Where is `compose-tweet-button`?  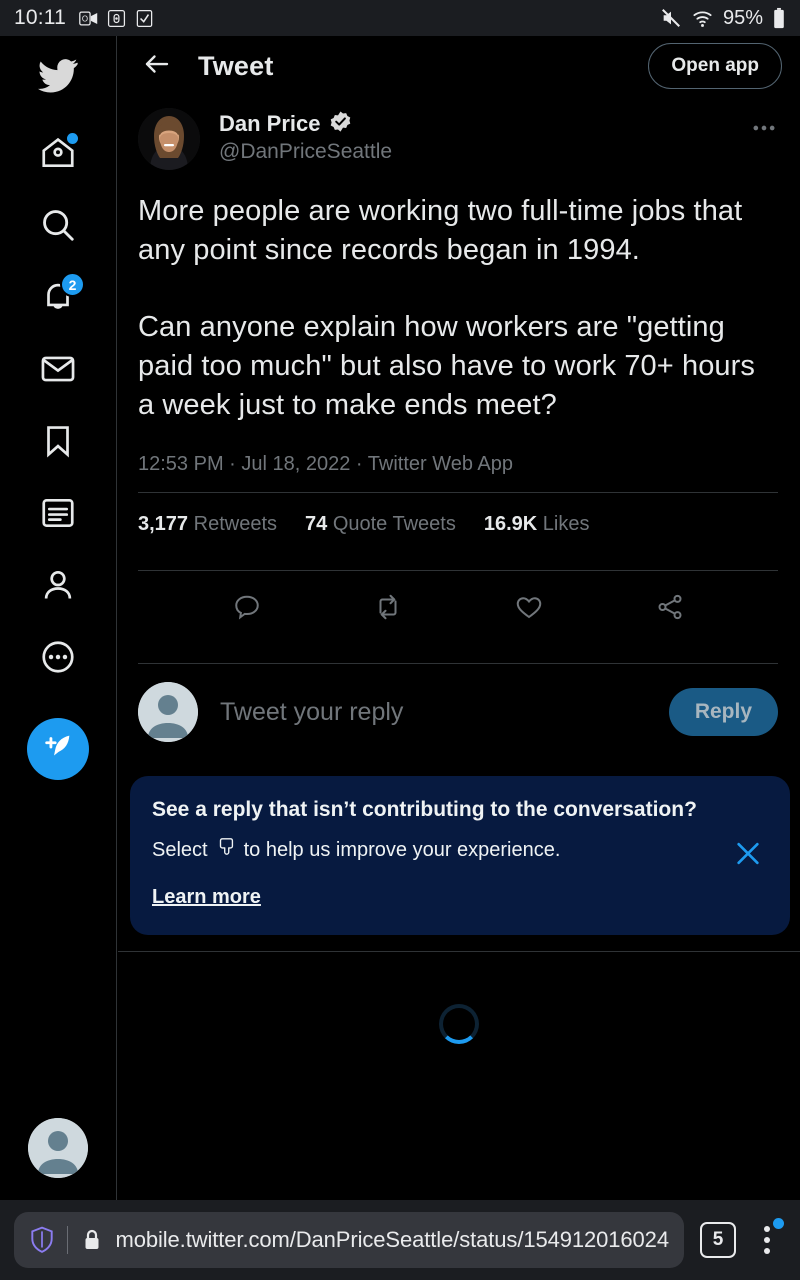
compose-tweet-button is located at coordinates (58, 749).